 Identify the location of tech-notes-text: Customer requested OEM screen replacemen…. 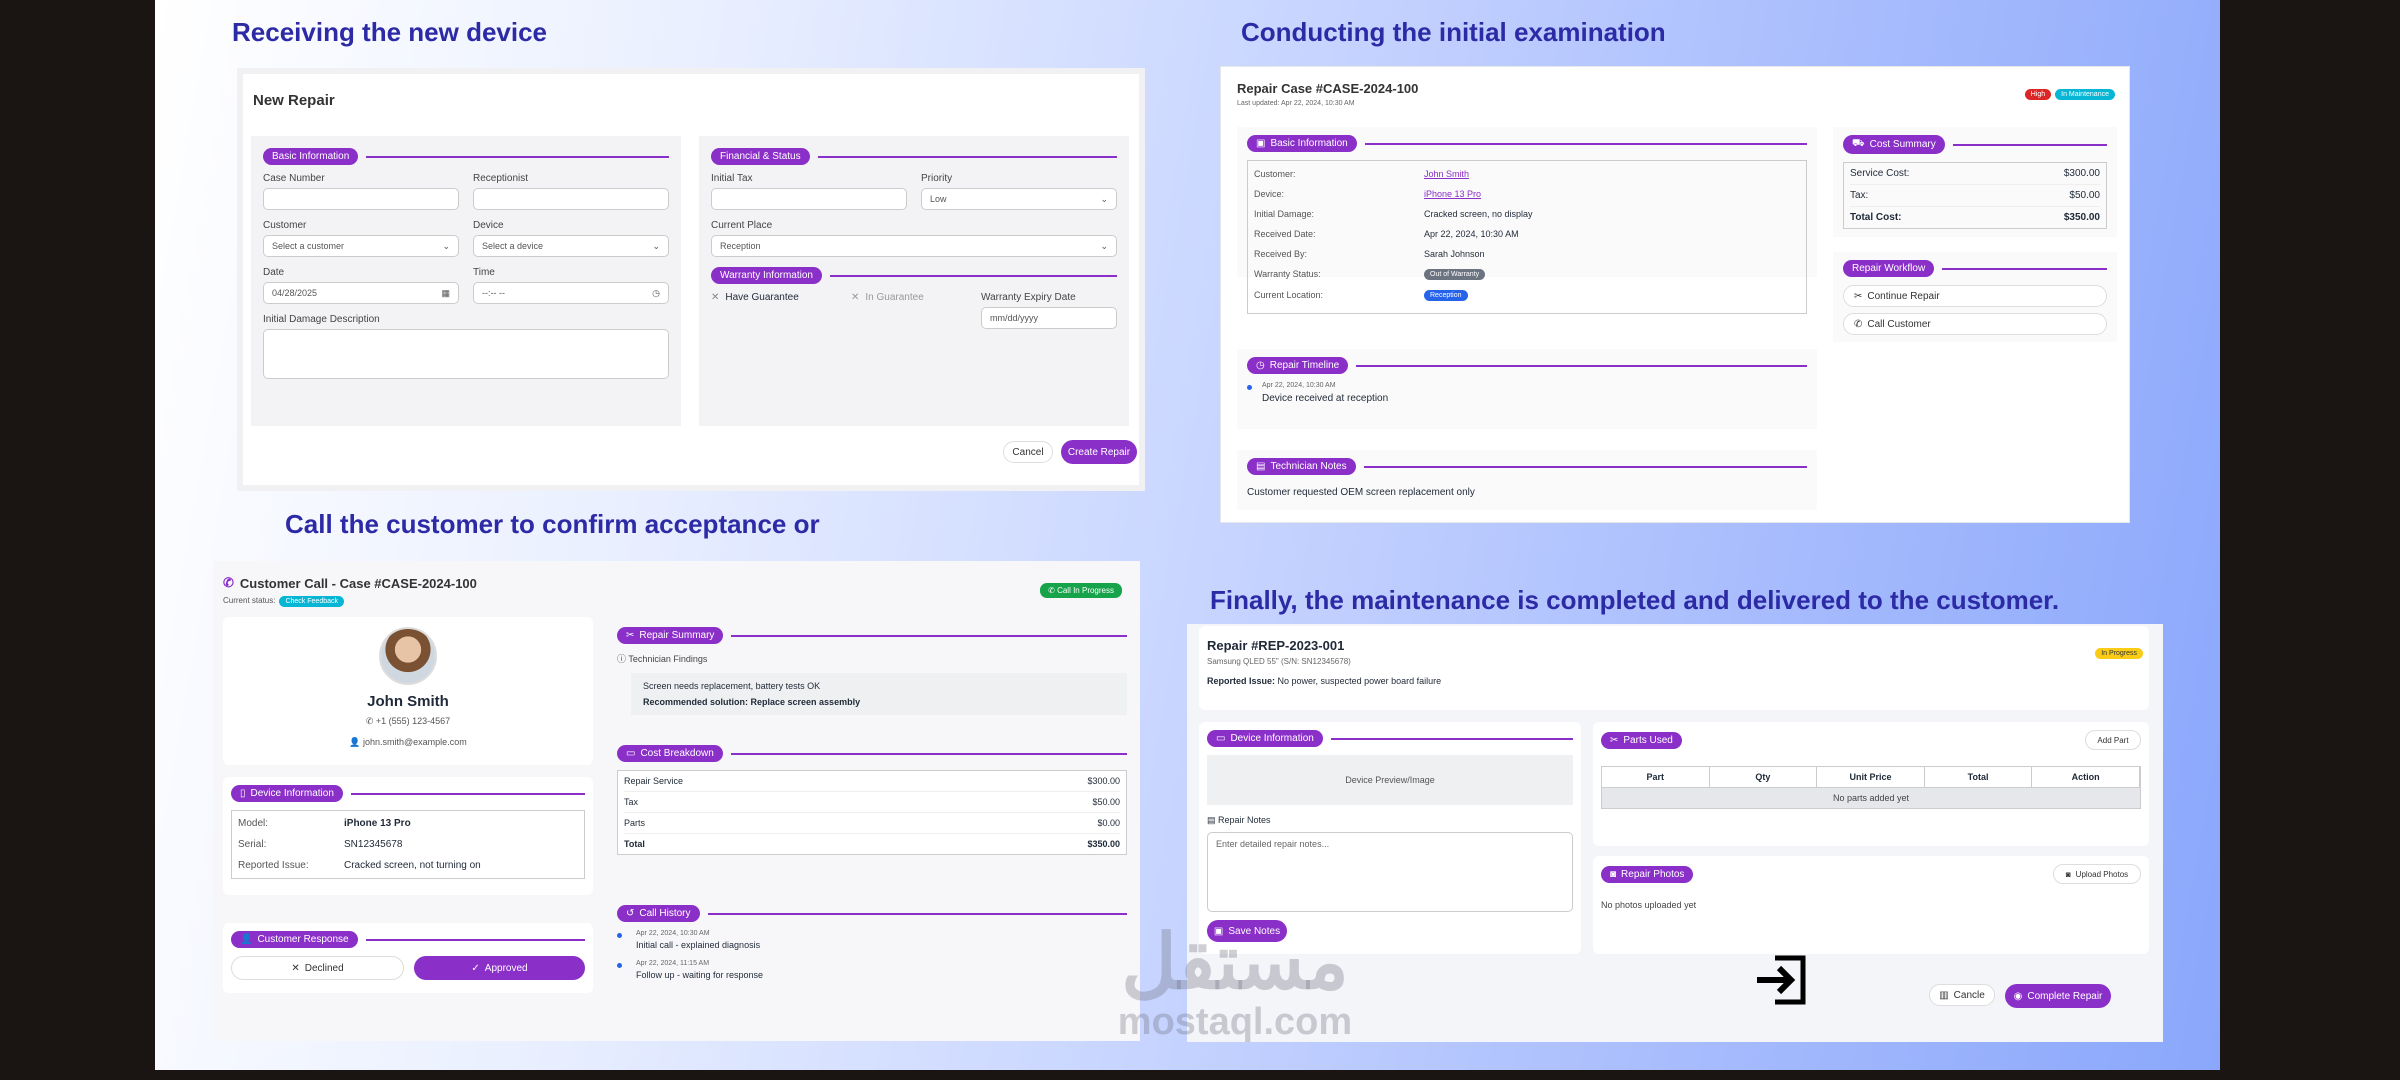
(1361, 492).